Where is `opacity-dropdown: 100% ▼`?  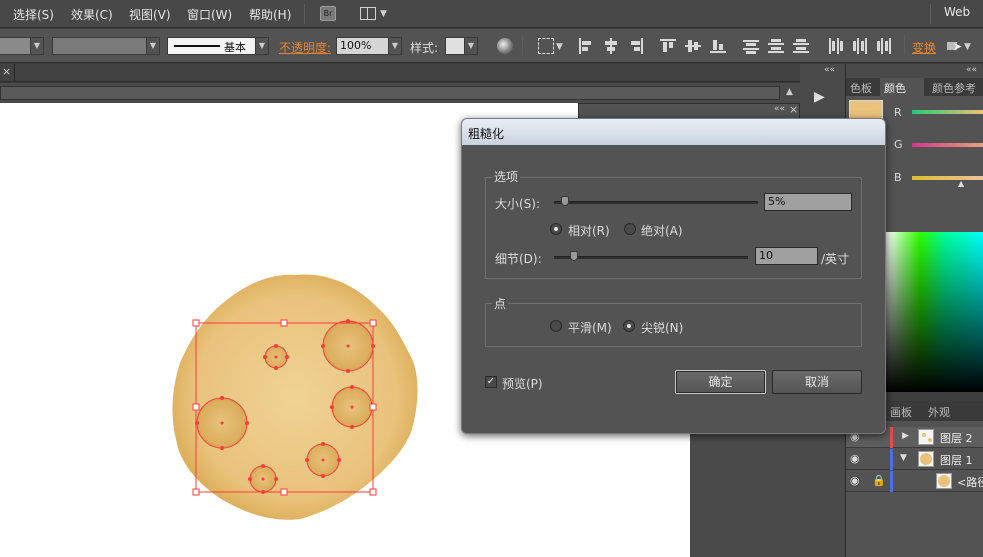
opacity-dropdown: 100% ▼ is located at coordinates (369, 46).